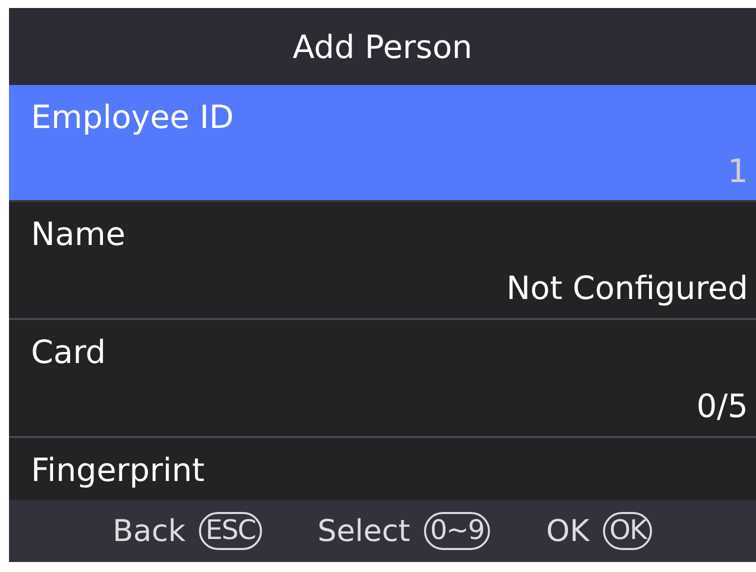 This screenshot has width=756, height=572. What do you see at coordinates (382, 466) in the screenshot?
I see `list-item: Fingerprint` at bounding box center [382, 466].